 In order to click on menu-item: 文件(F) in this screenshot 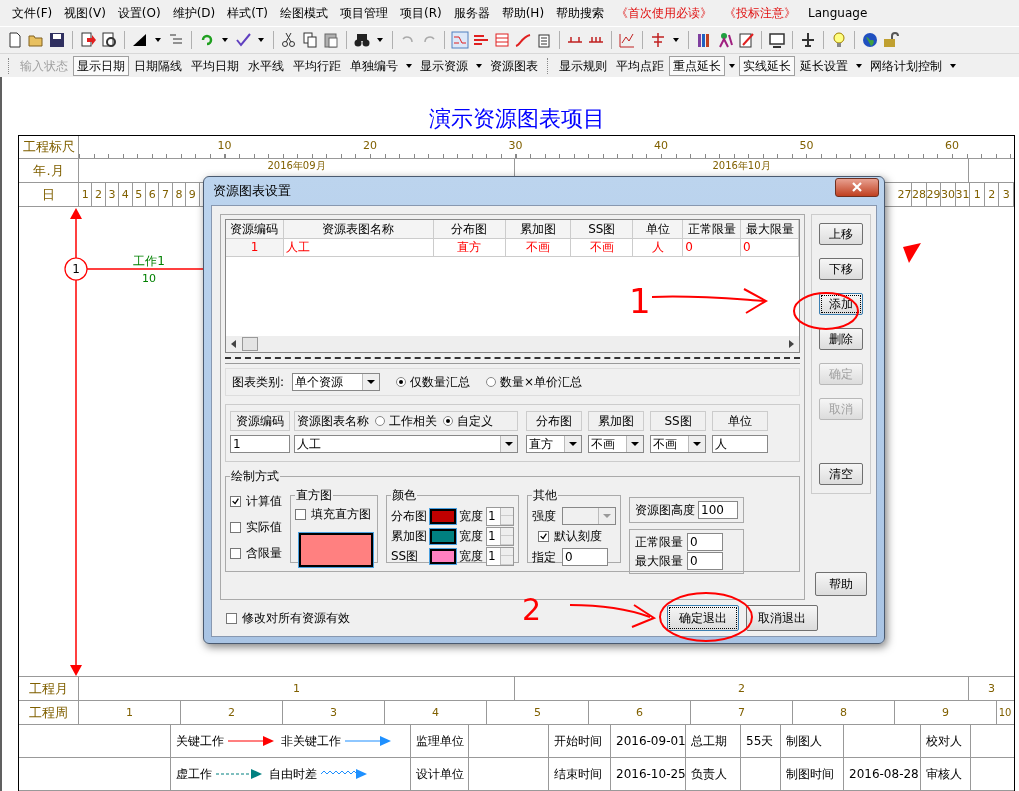, I will do `click(32, 13)`.